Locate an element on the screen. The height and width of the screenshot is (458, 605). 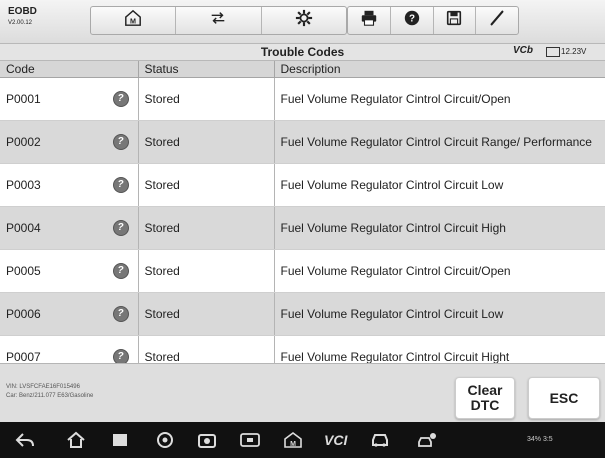
printer-icon is located at coordinates (369, 20).